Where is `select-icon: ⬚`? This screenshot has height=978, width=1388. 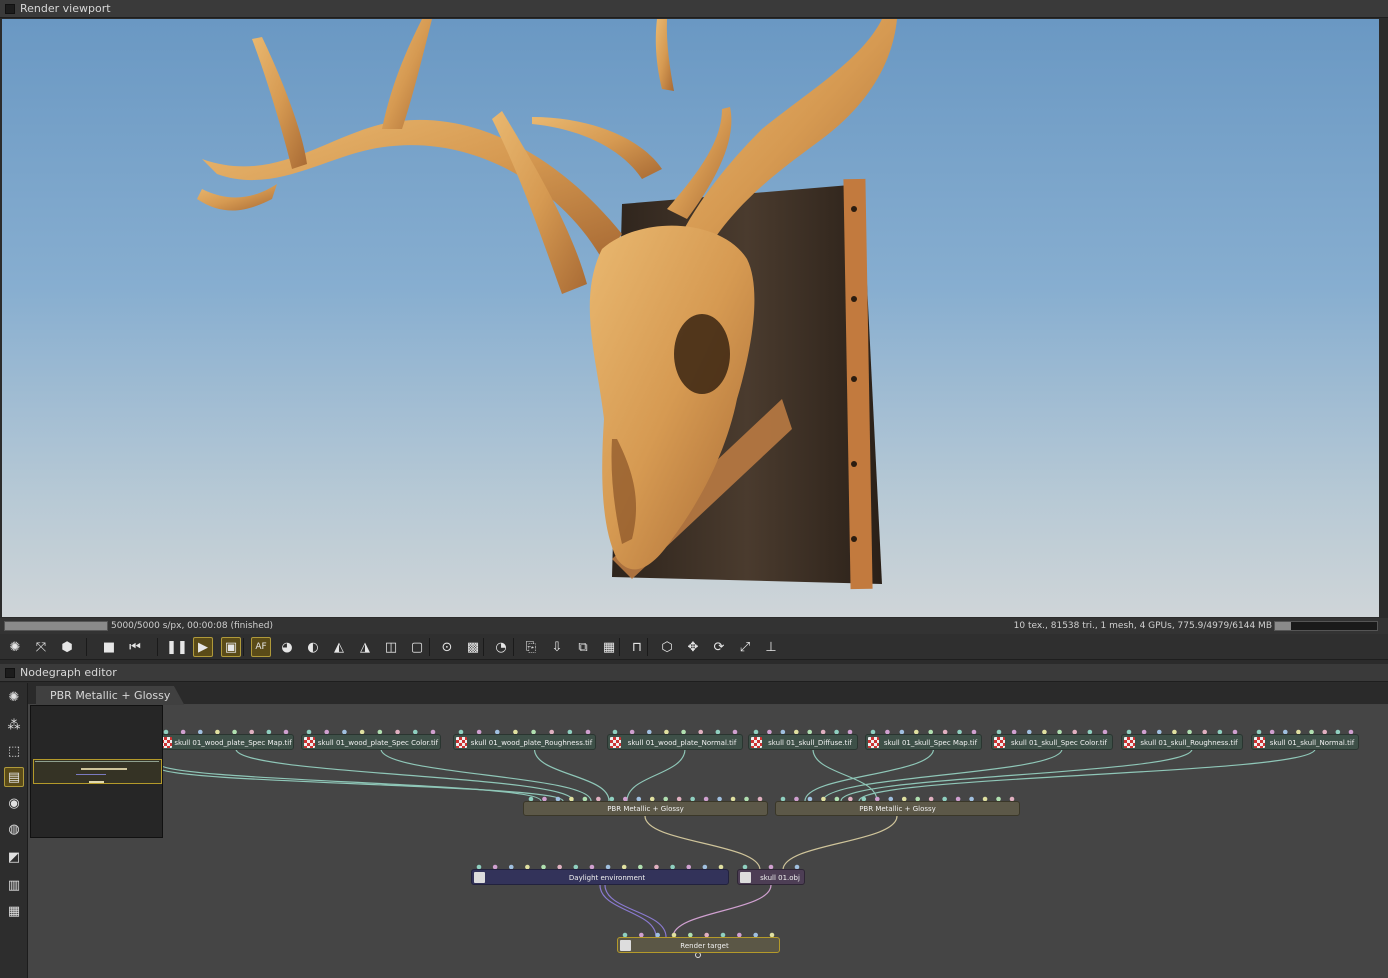 select-icon: ⬚ is located at coordinates (14, 751).